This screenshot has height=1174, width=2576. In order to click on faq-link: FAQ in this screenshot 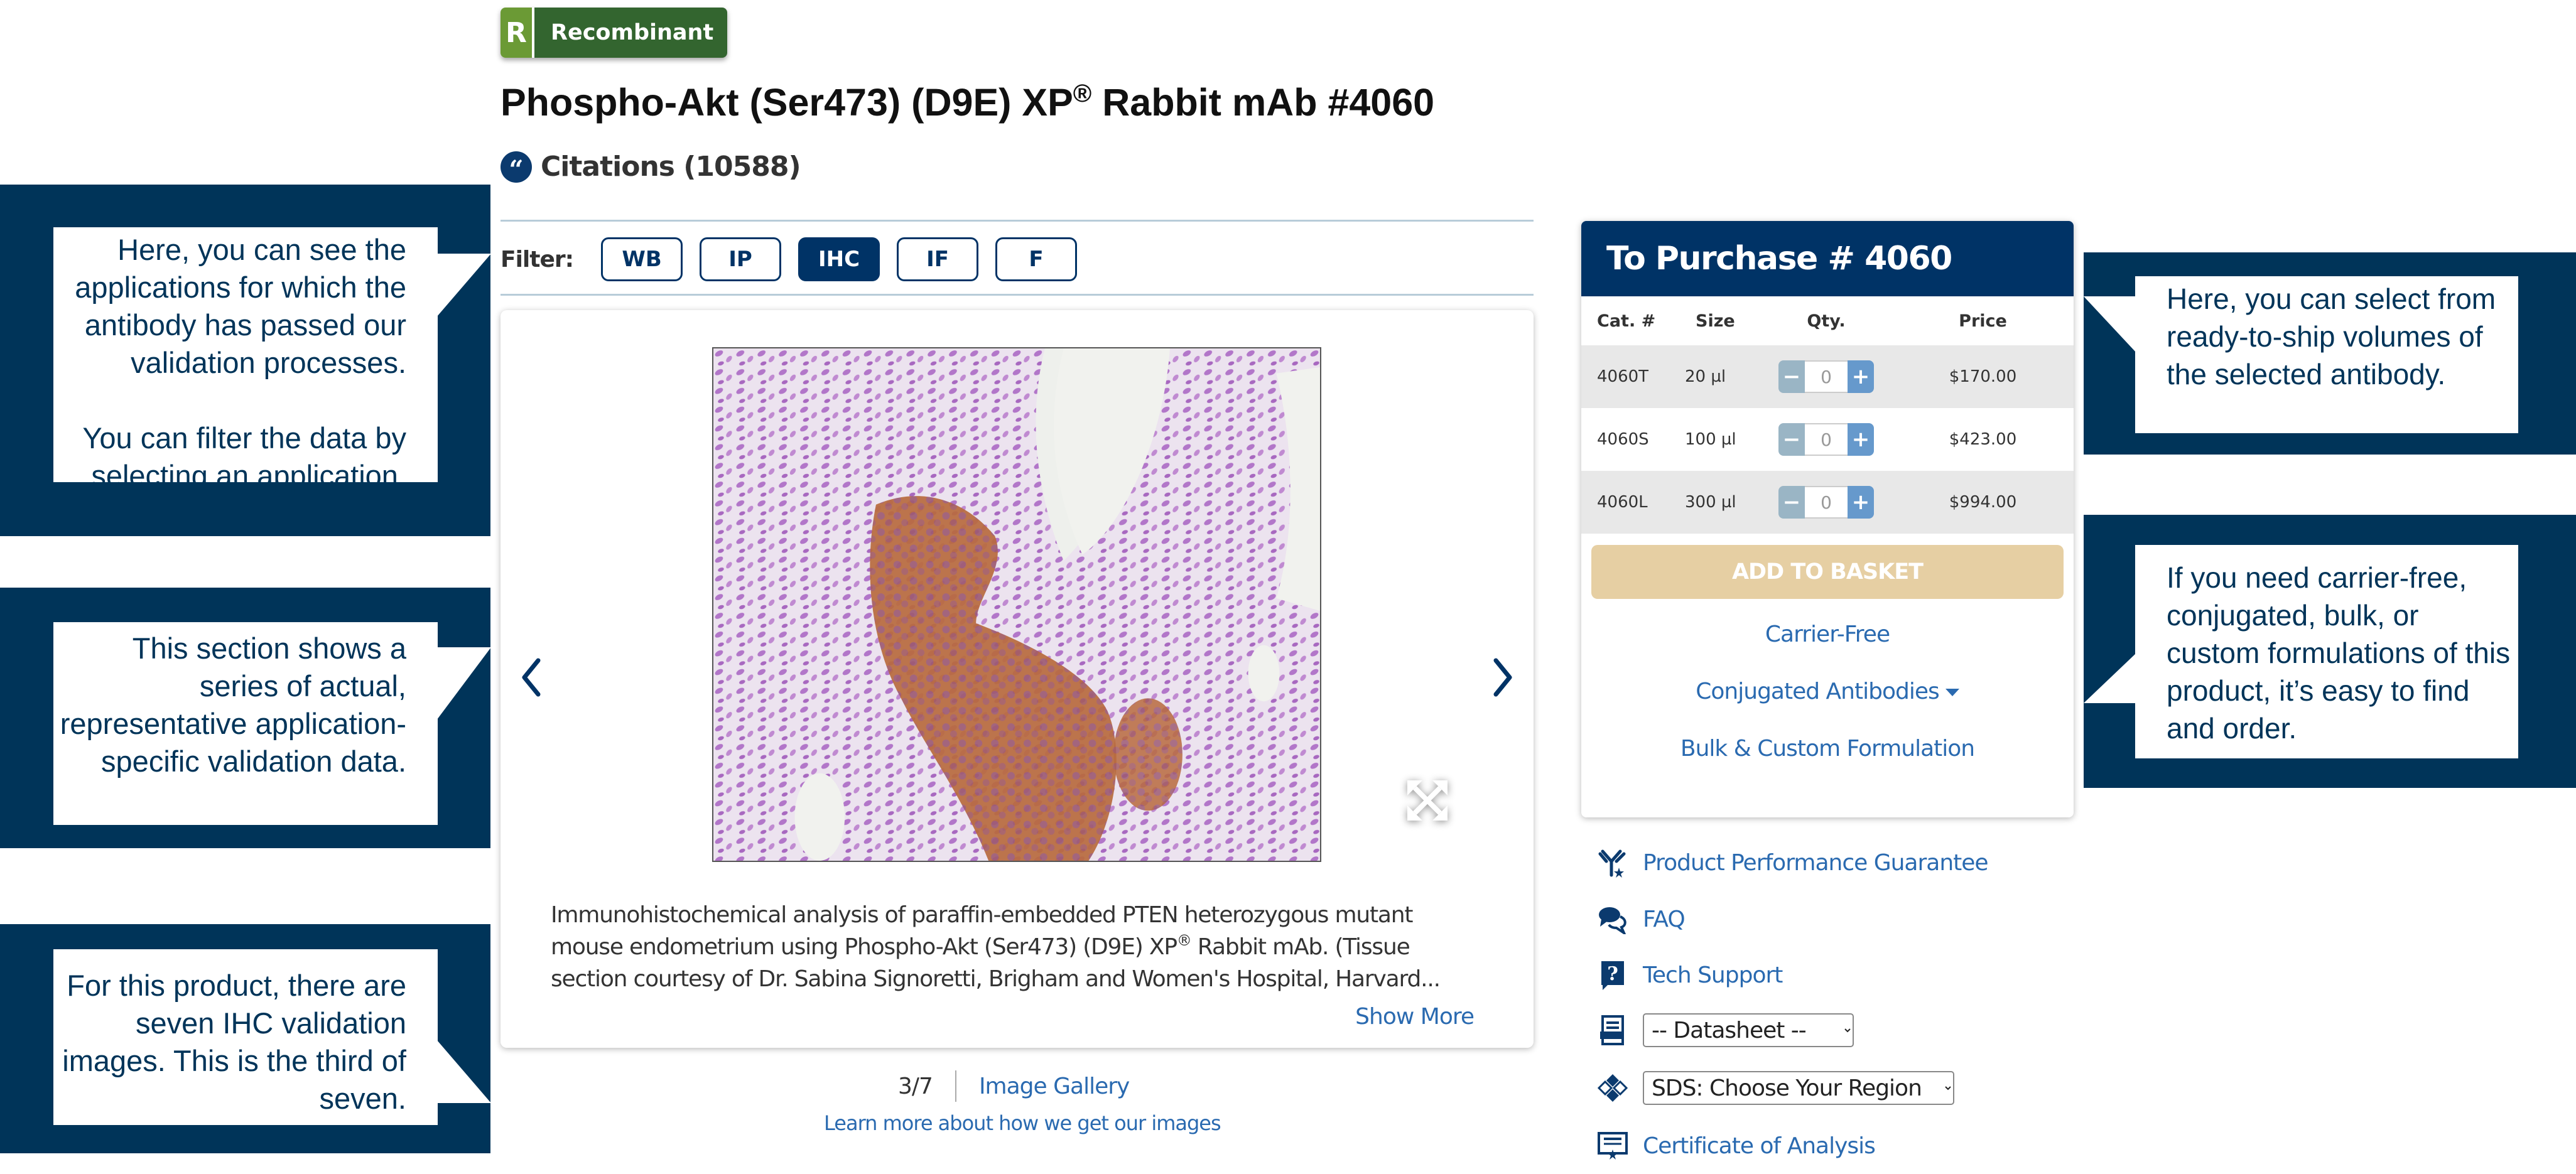, I will do `click(1664, 919)`.